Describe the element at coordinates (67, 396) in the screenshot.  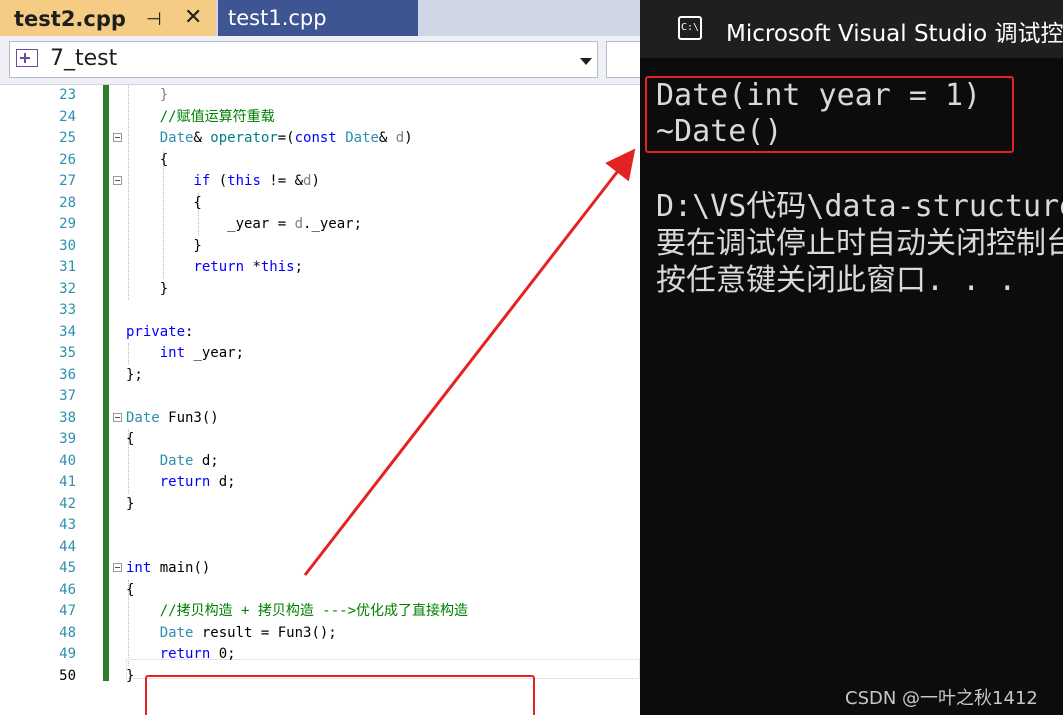
I see `line-number: 37` at that location.